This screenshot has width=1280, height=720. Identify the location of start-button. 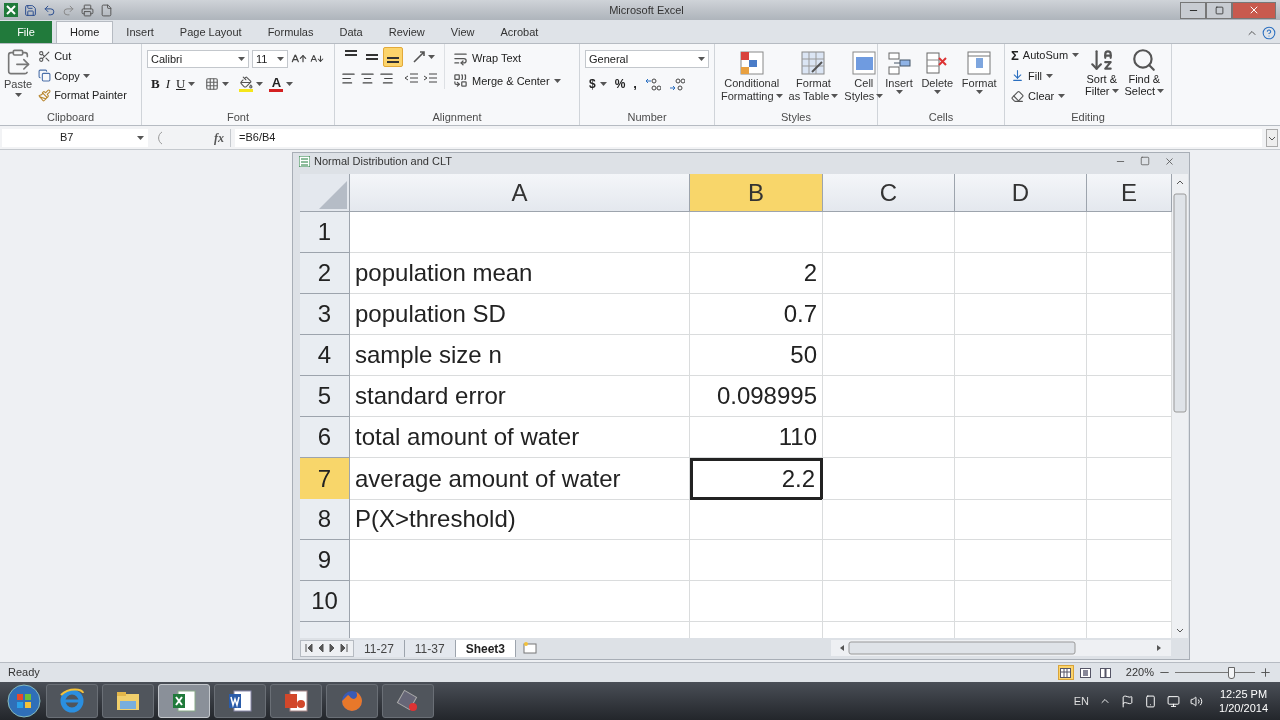
(24, 701).